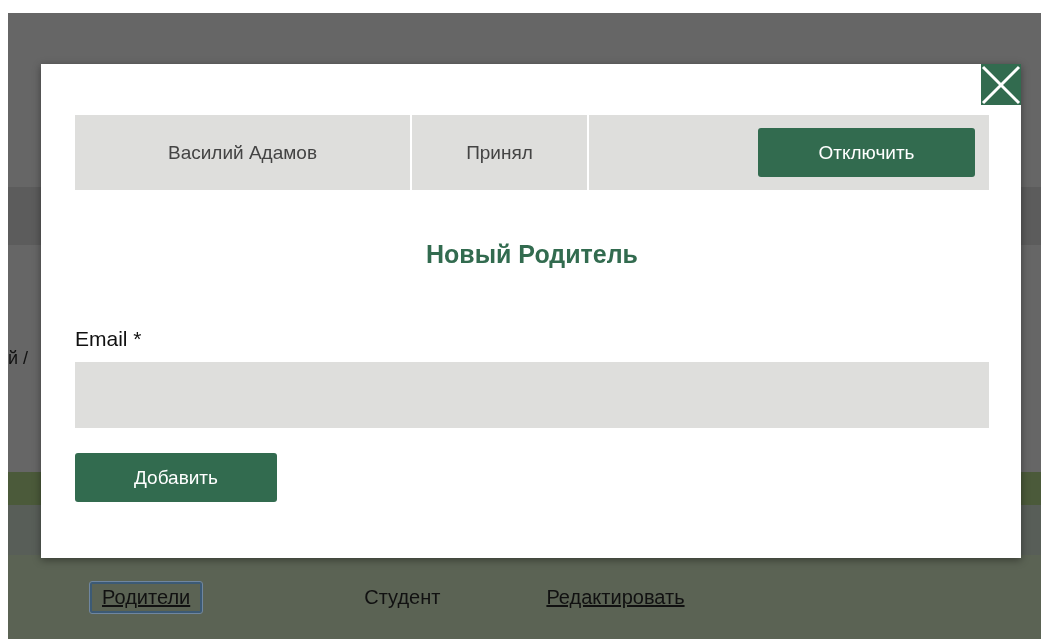  I want to click on status-cell: Принял, so click(500, 152).